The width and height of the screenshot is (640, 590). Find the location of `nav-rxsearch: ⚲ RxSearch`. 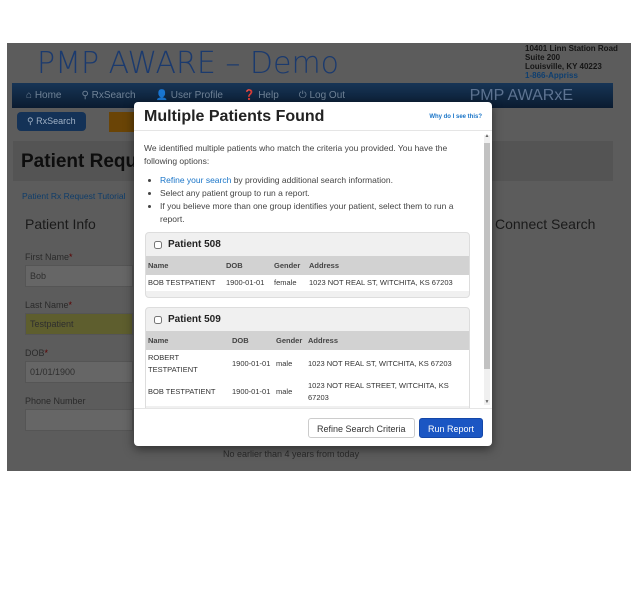

nav-rxsearch: ⚲ RxSearch is located at coordinates (109, 95).